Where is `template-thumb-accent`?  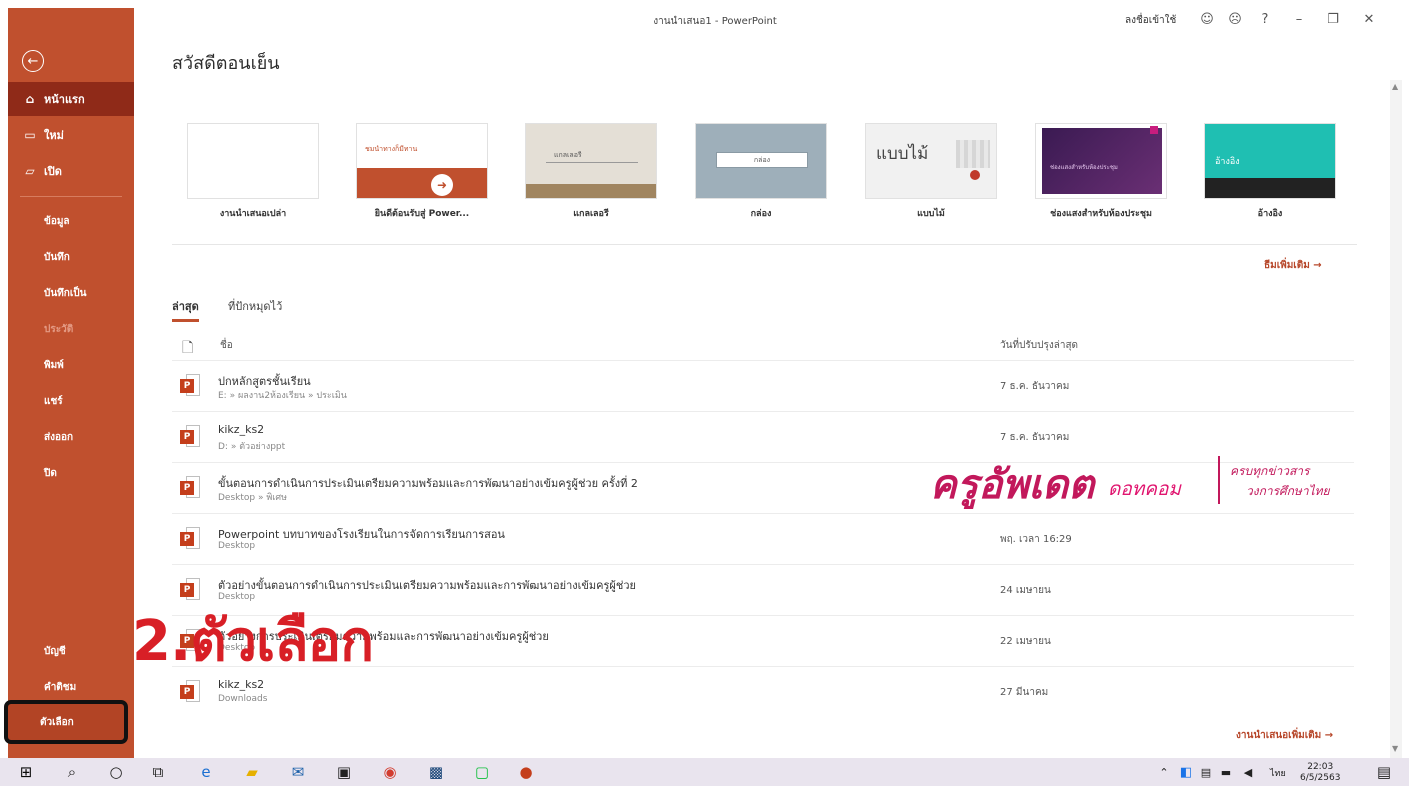 template-thumb-accent is located at coordinates (1154, 130).